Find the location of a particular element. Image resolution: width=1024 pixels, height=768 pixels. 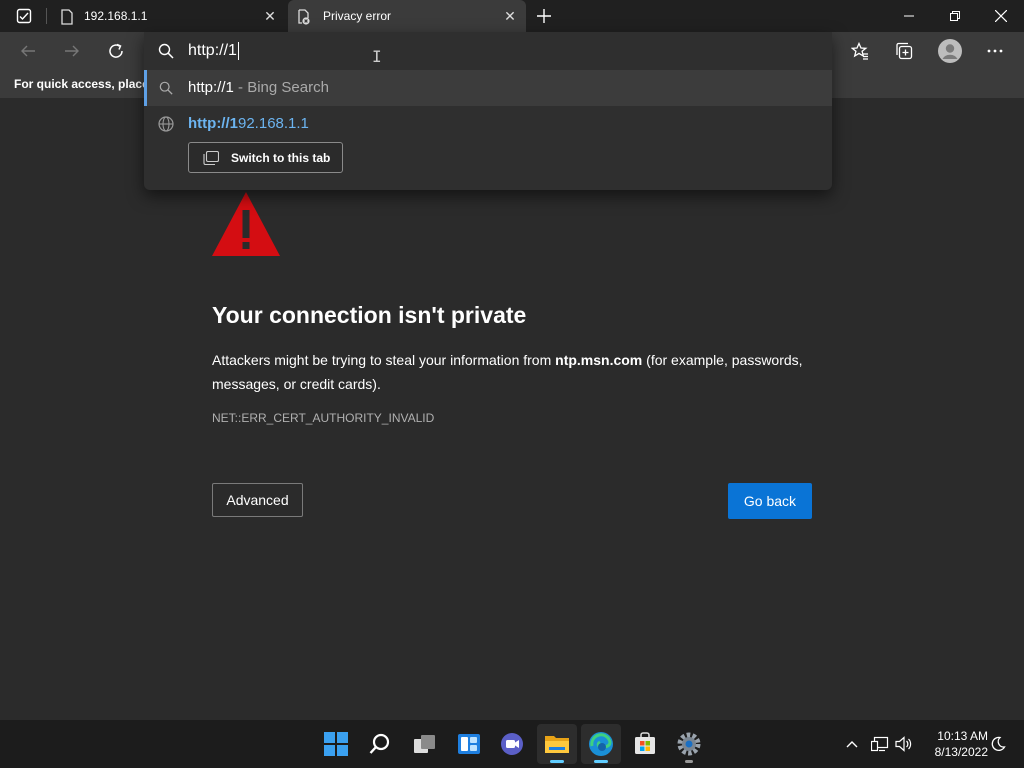

text-cursor is located at coordinates (238, 51).